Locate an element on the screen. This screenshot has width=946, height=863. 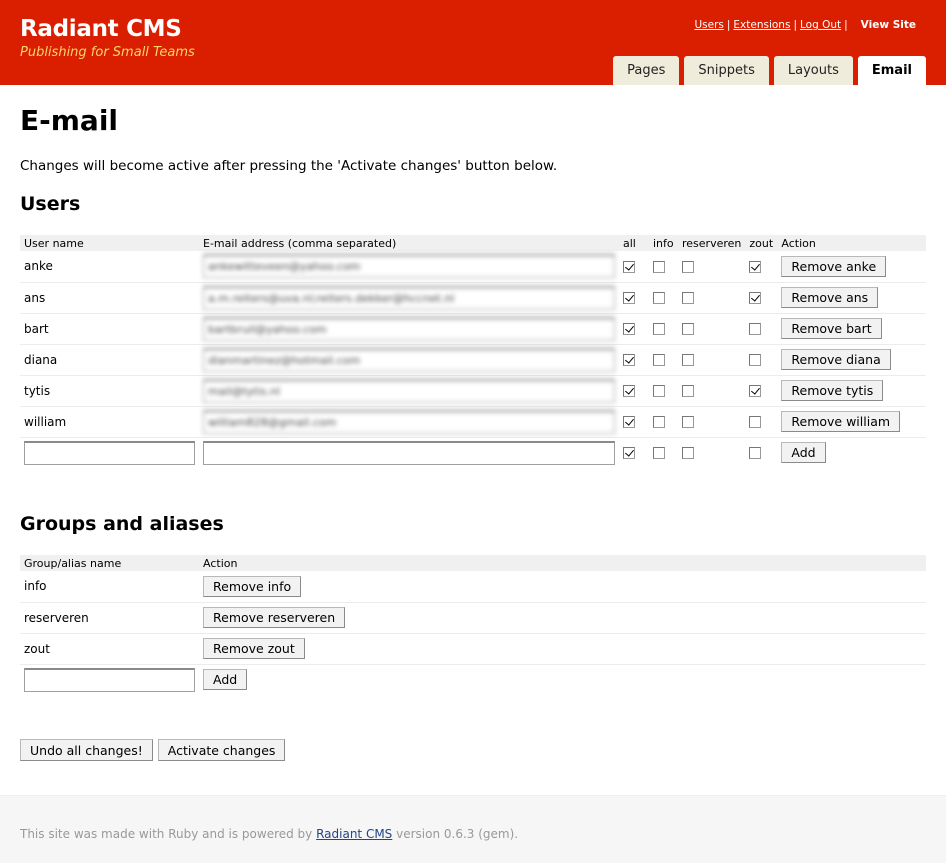
remove-group-button: Remove reserveren is located at coordinates (274, 617).